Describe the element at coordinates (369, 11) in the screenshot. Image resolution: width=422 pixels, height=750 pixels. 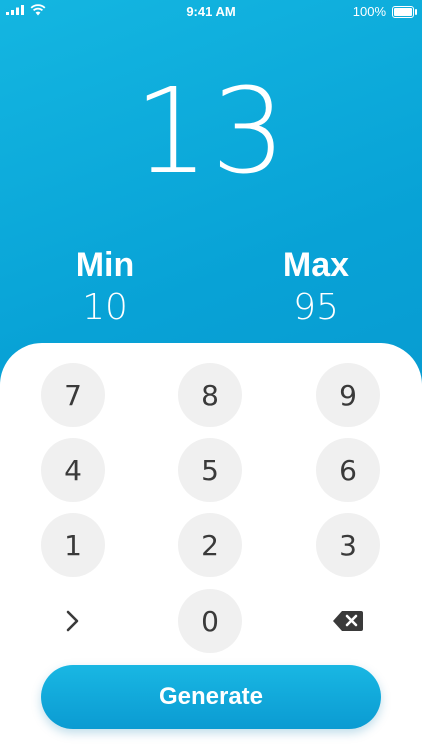
I see `battery-percent: 100%` at that location.